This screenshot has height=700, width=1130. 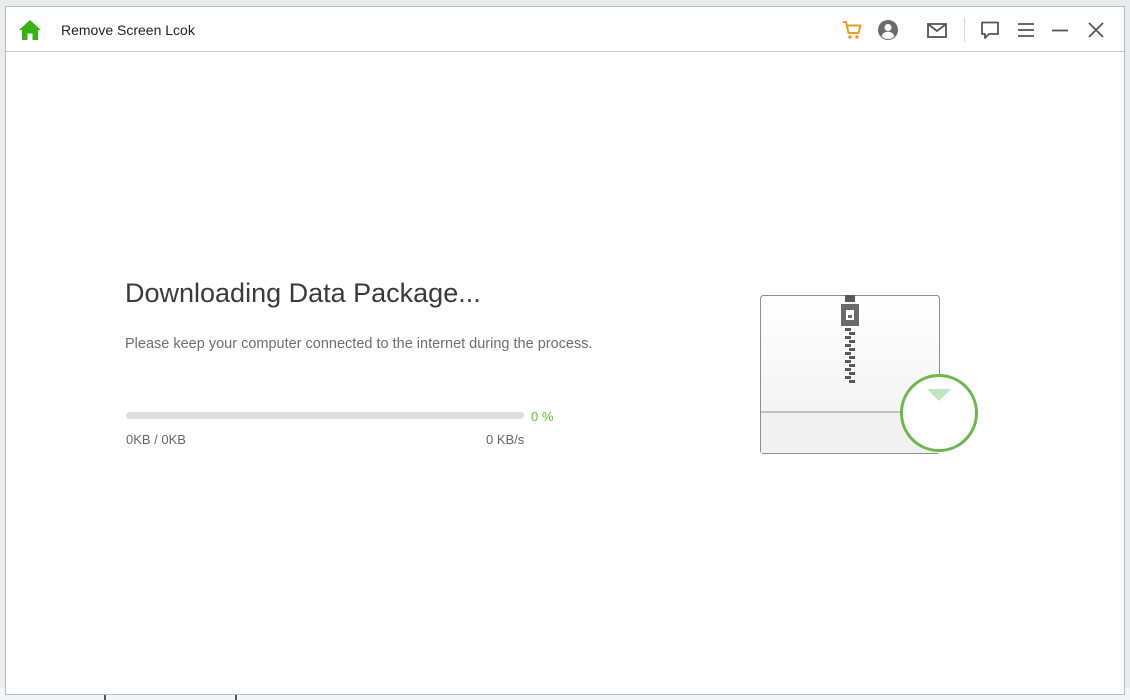 What do you see at coordinates (30, 30) in the screenshot?
I see `home-icon` at bounding box center [30, 30].